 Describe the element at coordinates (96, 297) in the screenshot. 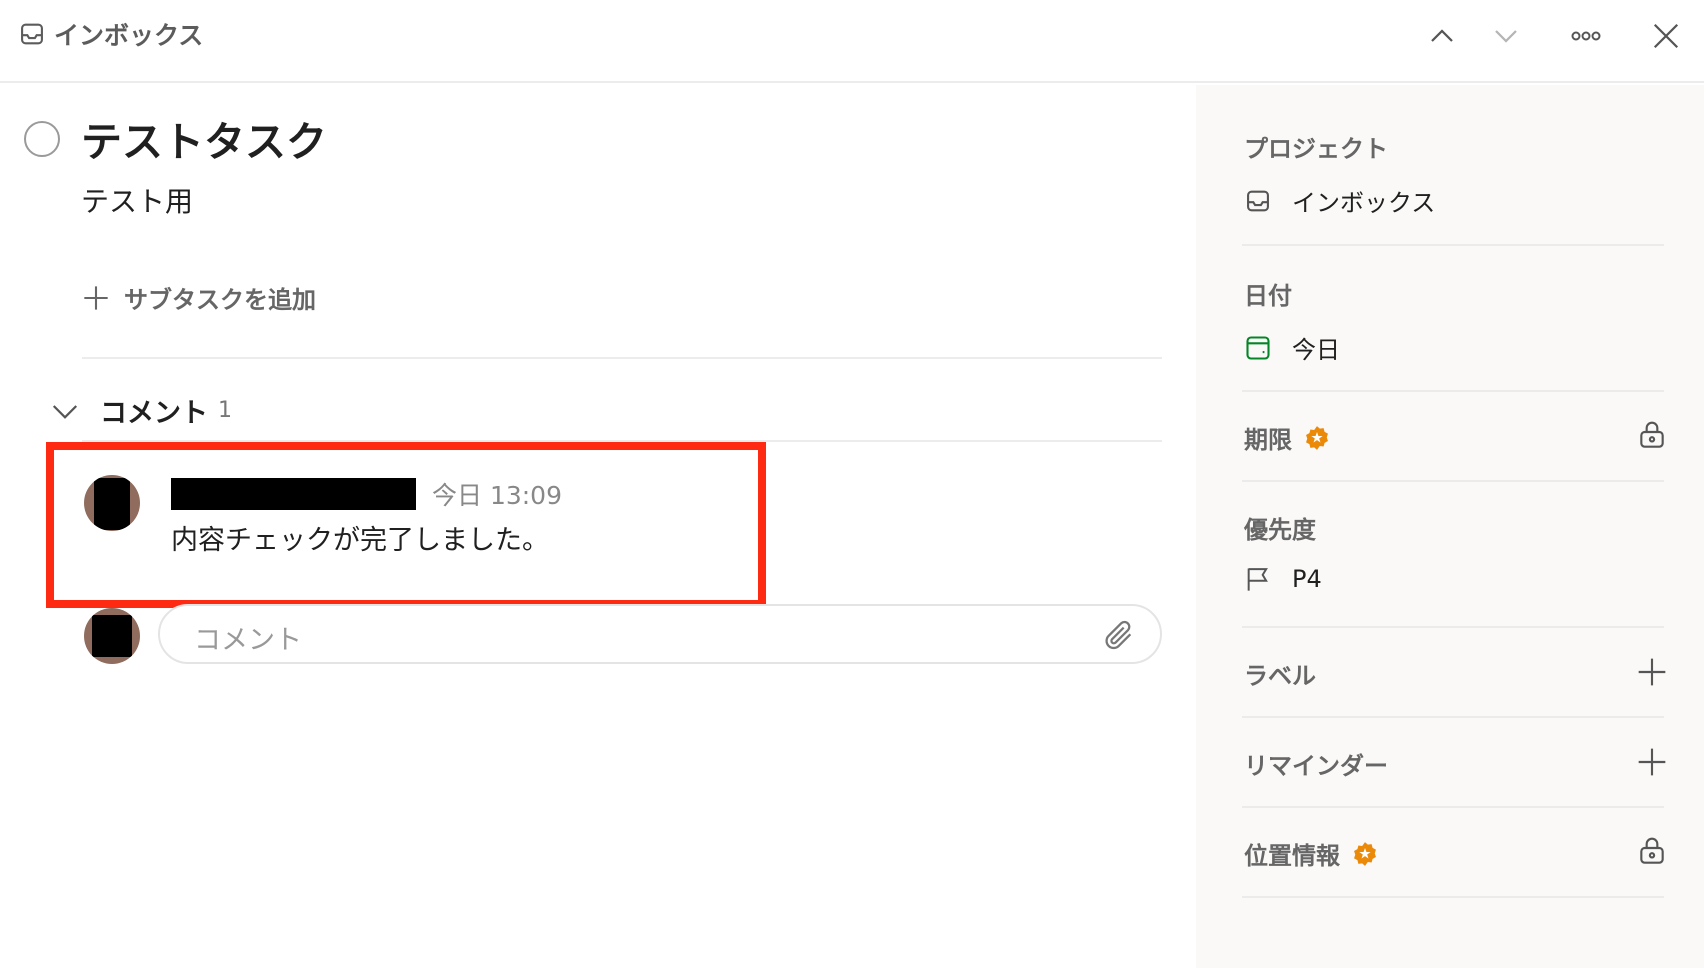

I see `plus-icon` at that location.